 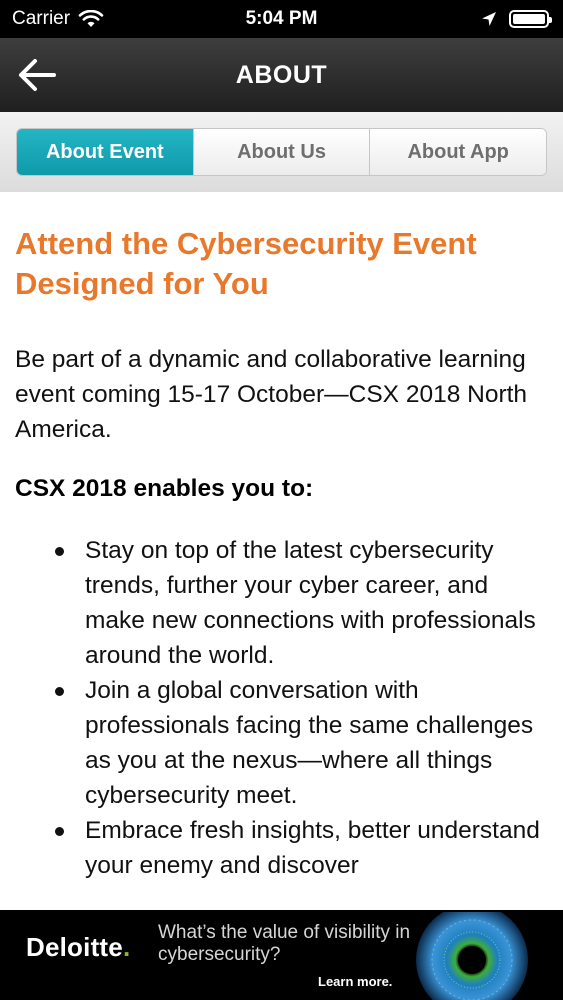 I want to click on ad-logo: Deloitte., so click(x=78, y=947).